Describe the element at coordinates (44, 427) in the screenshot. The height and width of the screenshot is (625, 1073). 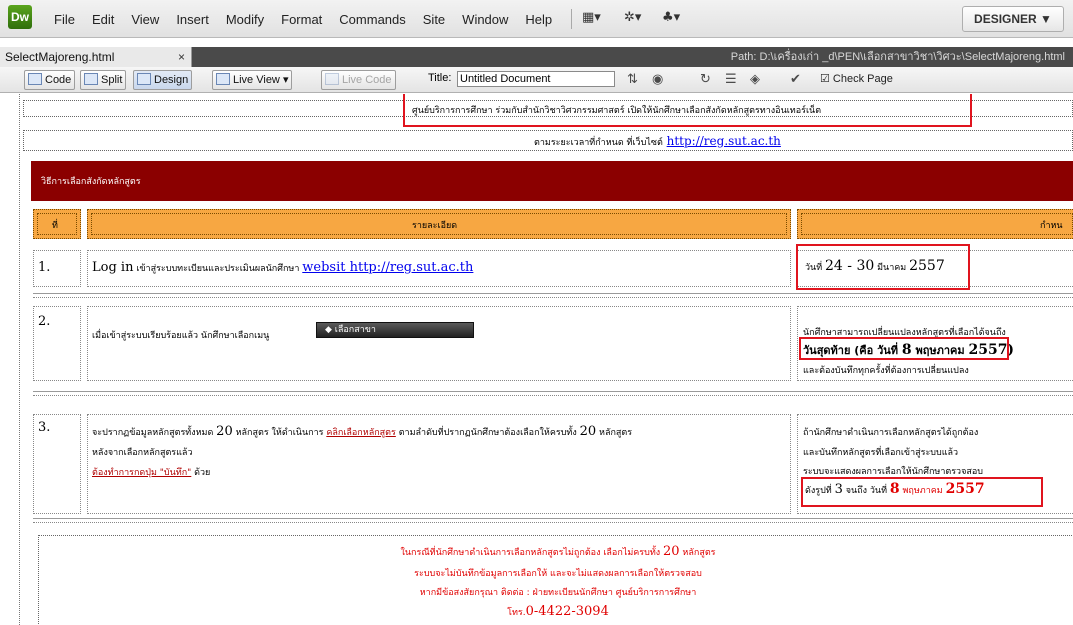
I see `row3-number: 3.` at that location.